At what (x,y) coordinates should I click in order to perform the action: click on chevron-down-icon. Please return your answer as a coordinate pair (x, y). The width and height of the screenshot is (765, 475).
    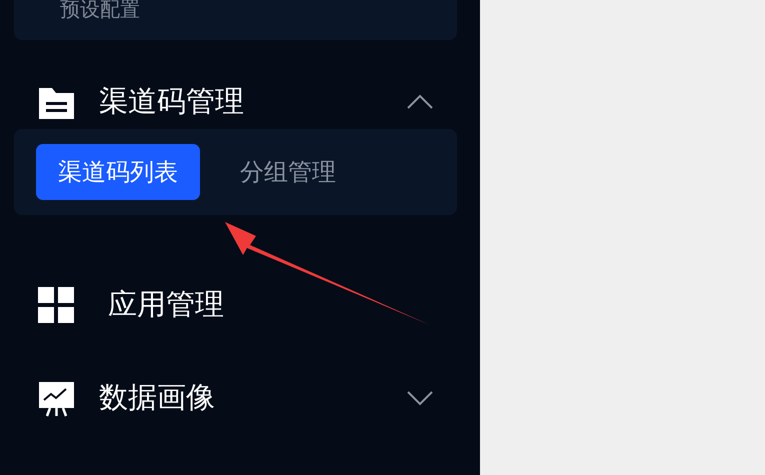
    Looking at the image, I should click on (420, 398).